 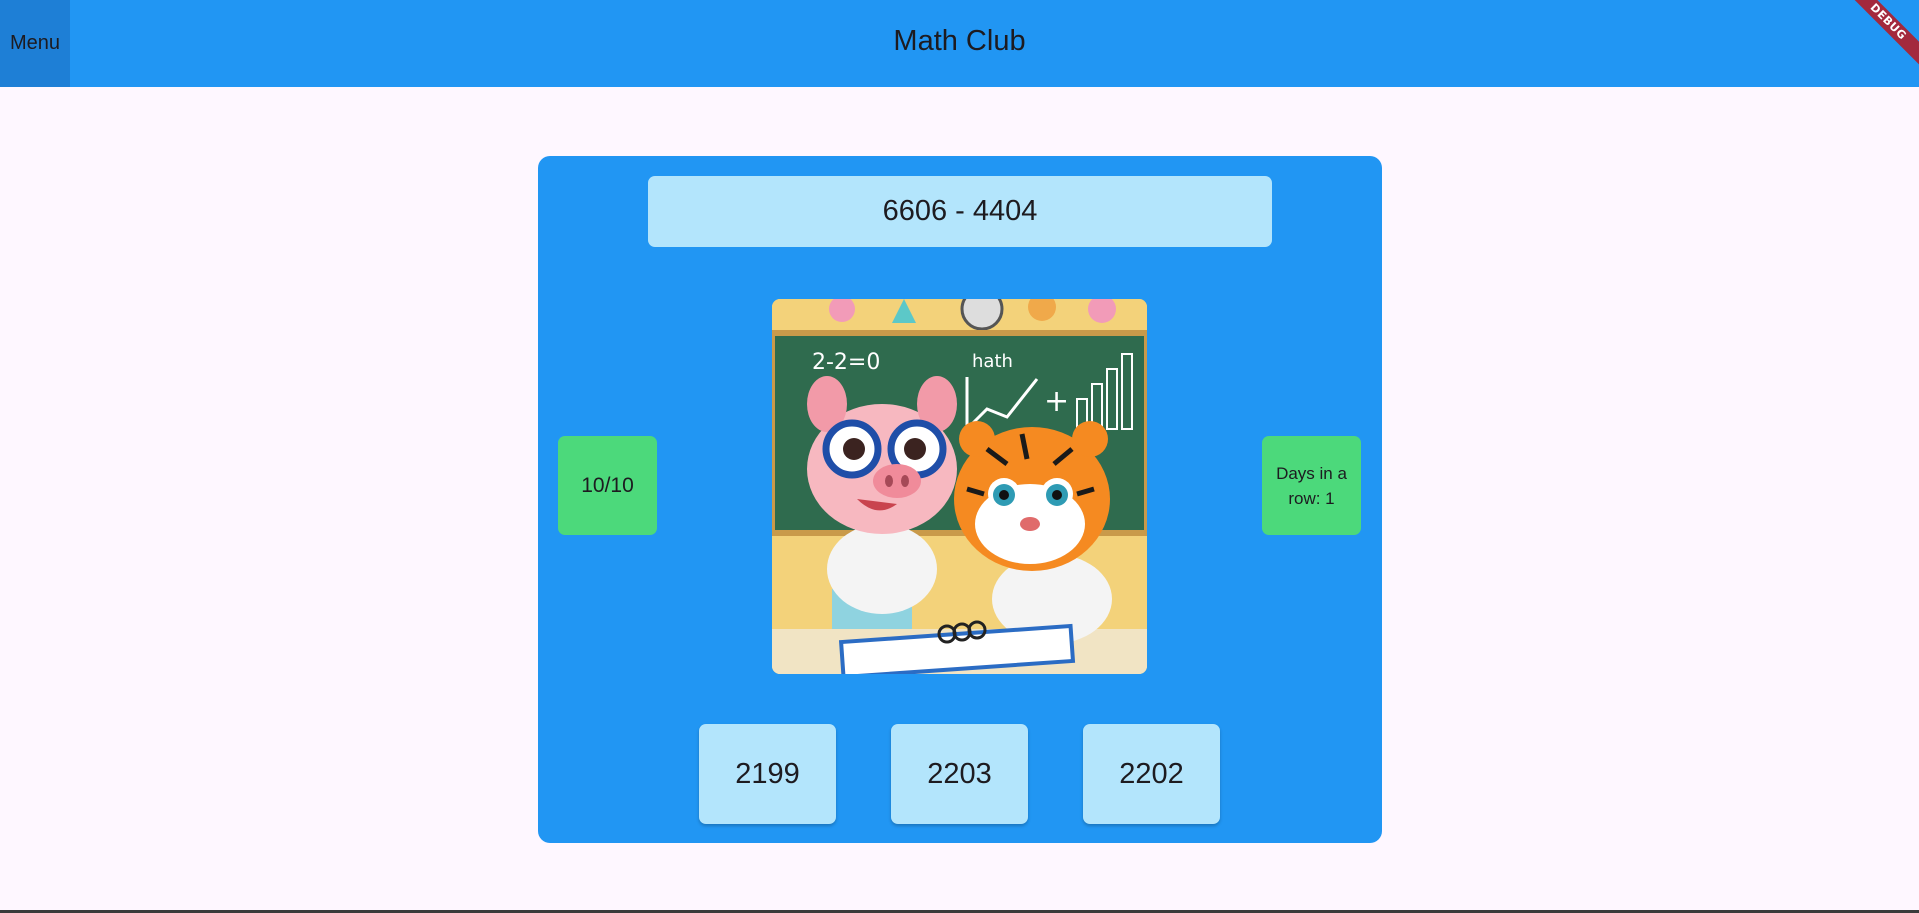 I want to click on answer-options: 2199 2203 2202, so click(x=960, y=774).